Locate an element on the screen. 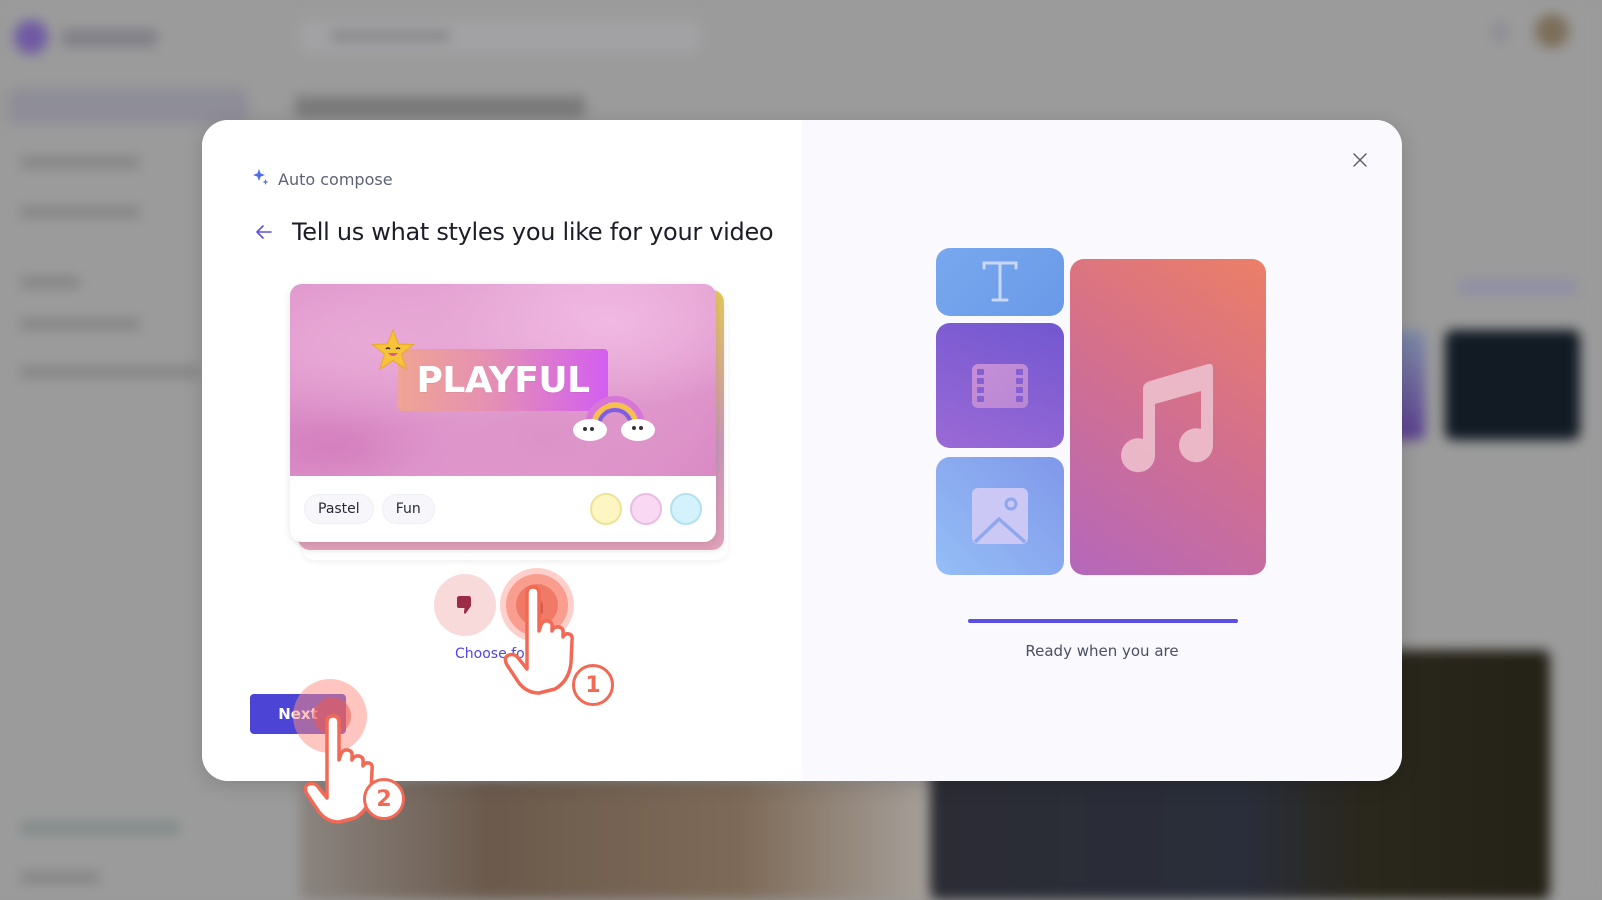  section-header: Auto compose is located at coordinates (322, 179).